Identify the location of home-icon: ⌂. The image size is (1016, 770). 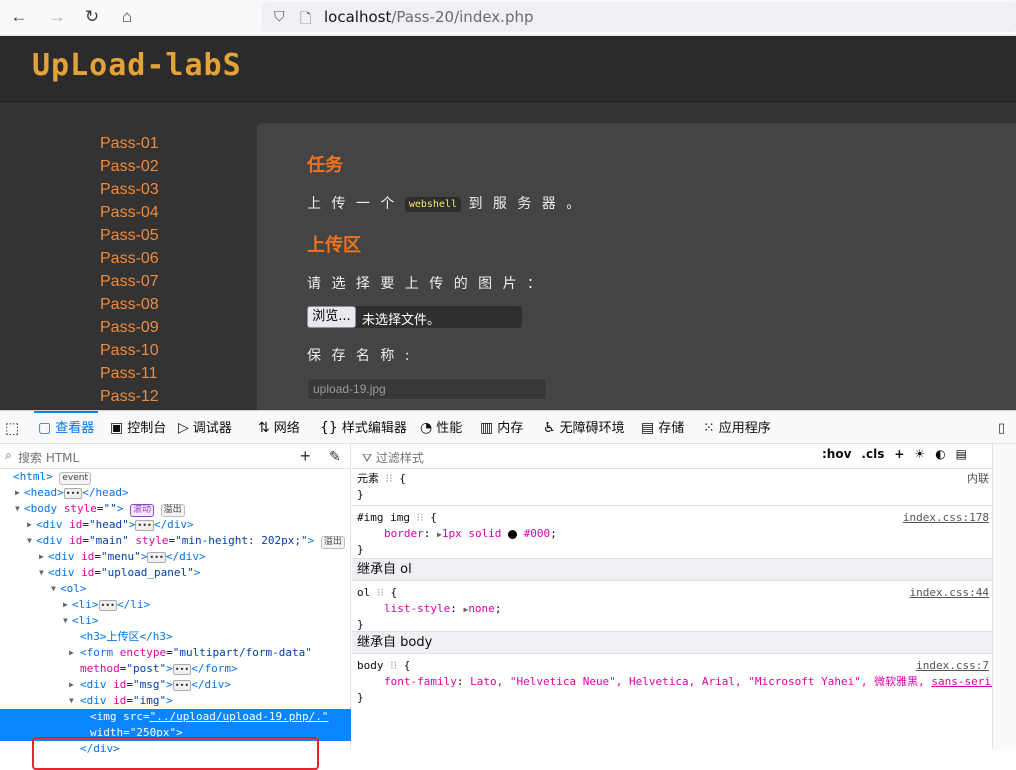
(127, 17).